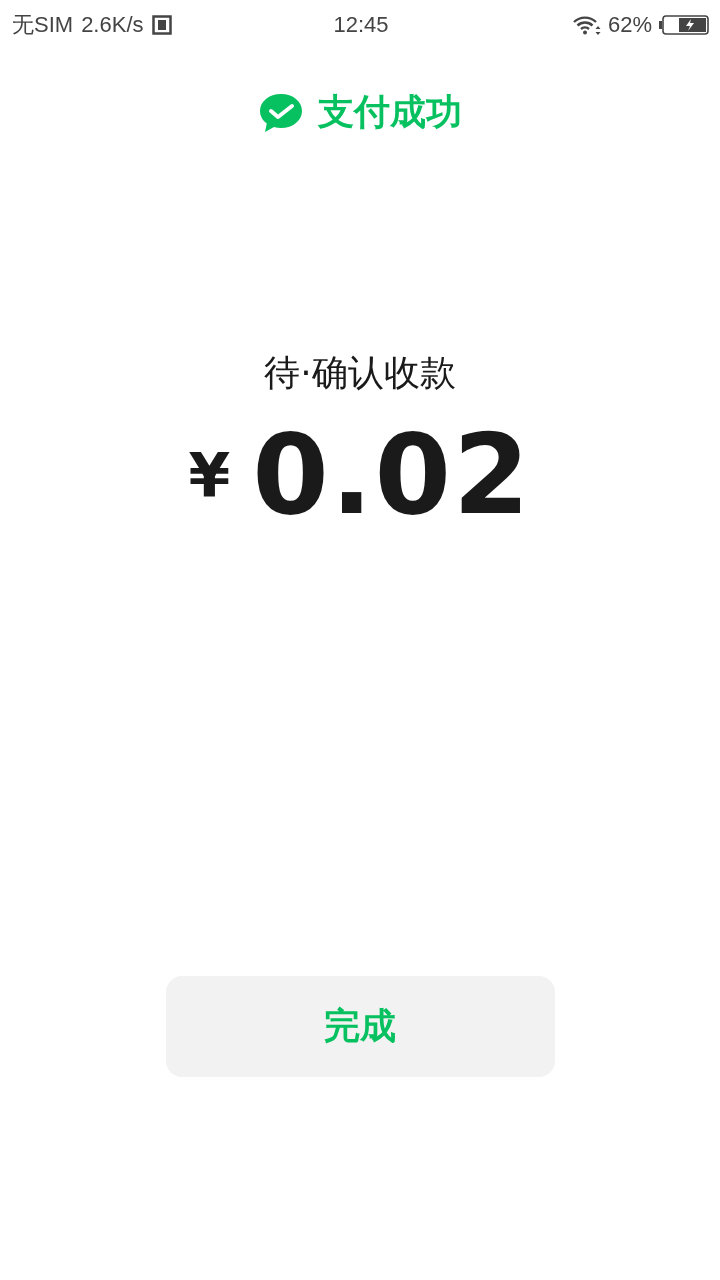 The height and width of the screenshot is (1280, 720). I want to click on payment-amount: 0.02, so click(392, 475).